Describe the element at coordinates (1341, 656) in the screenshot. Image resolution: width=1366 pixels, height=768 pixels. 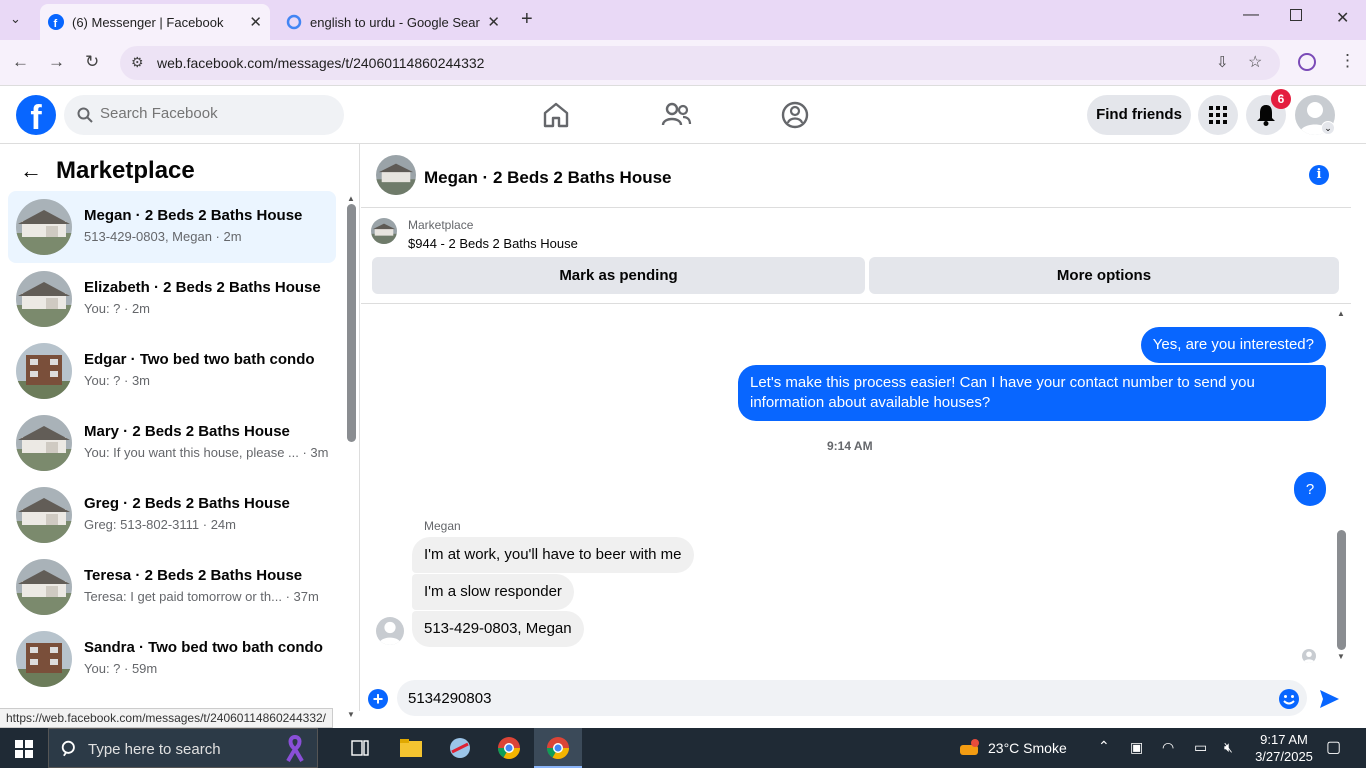
I see `chat-scroll-down-icon: ▼` at that location.